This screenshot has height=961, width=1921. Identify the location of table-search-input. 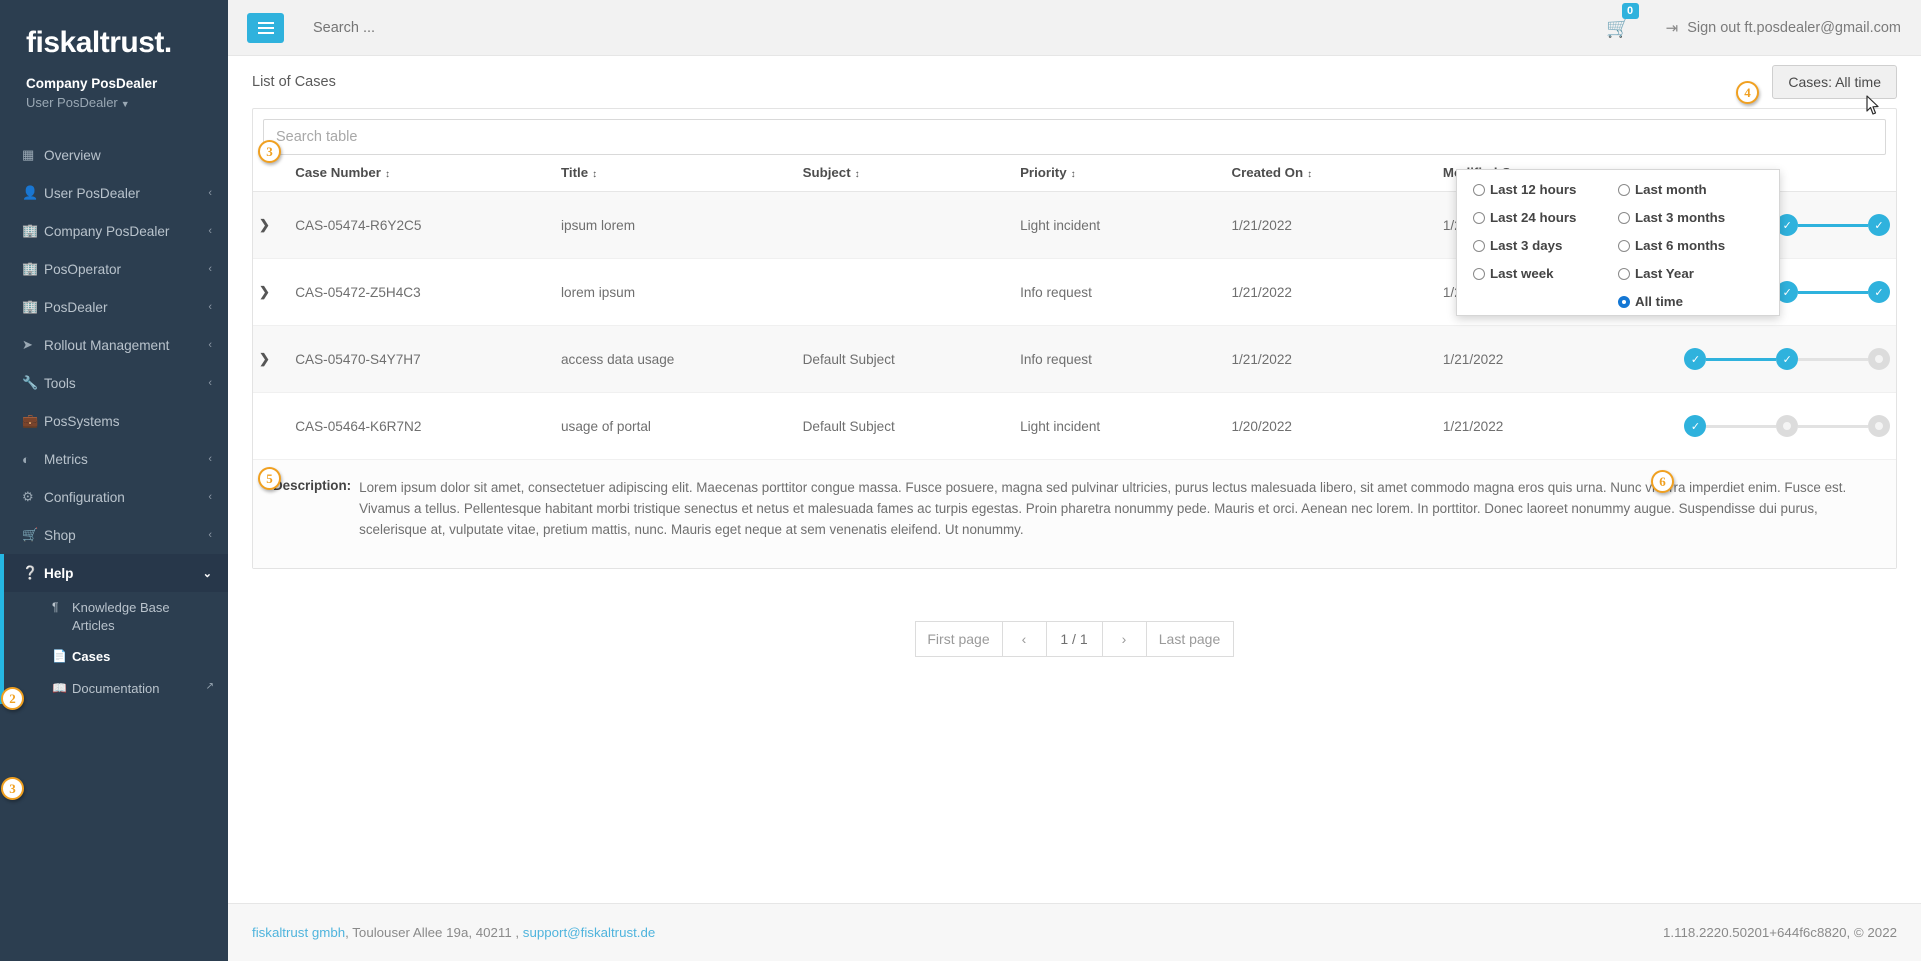
(1074, 137).